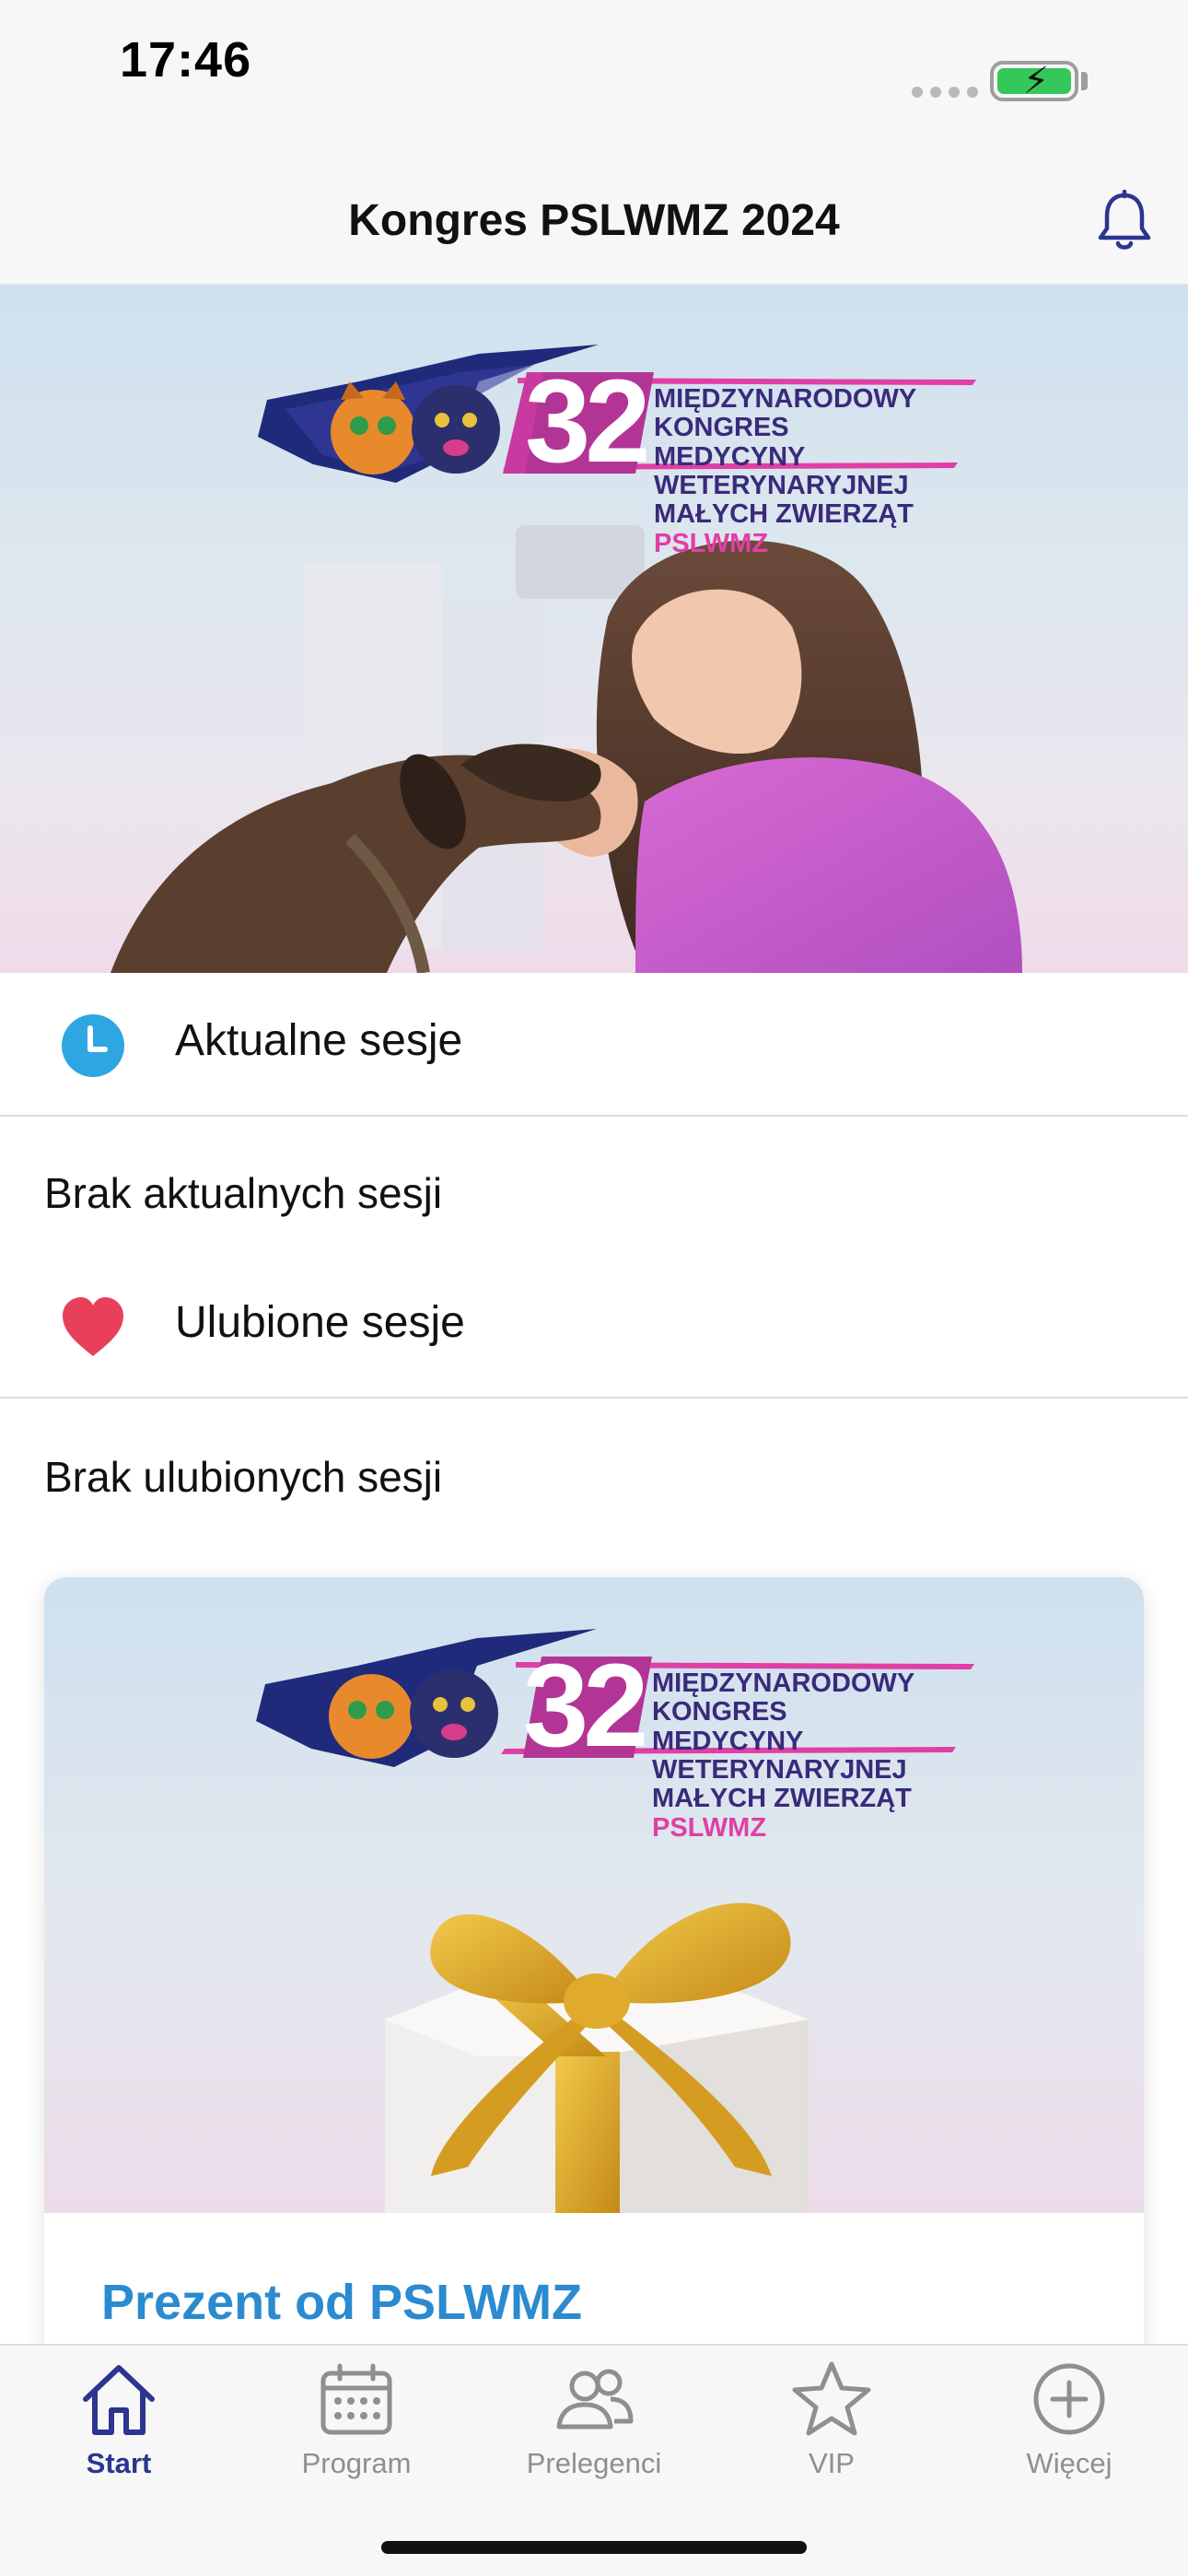 The width and height of the screenshot is (1188, 2576). I want to click on tab-wiecej: Więcej, so click(1069, 2419).